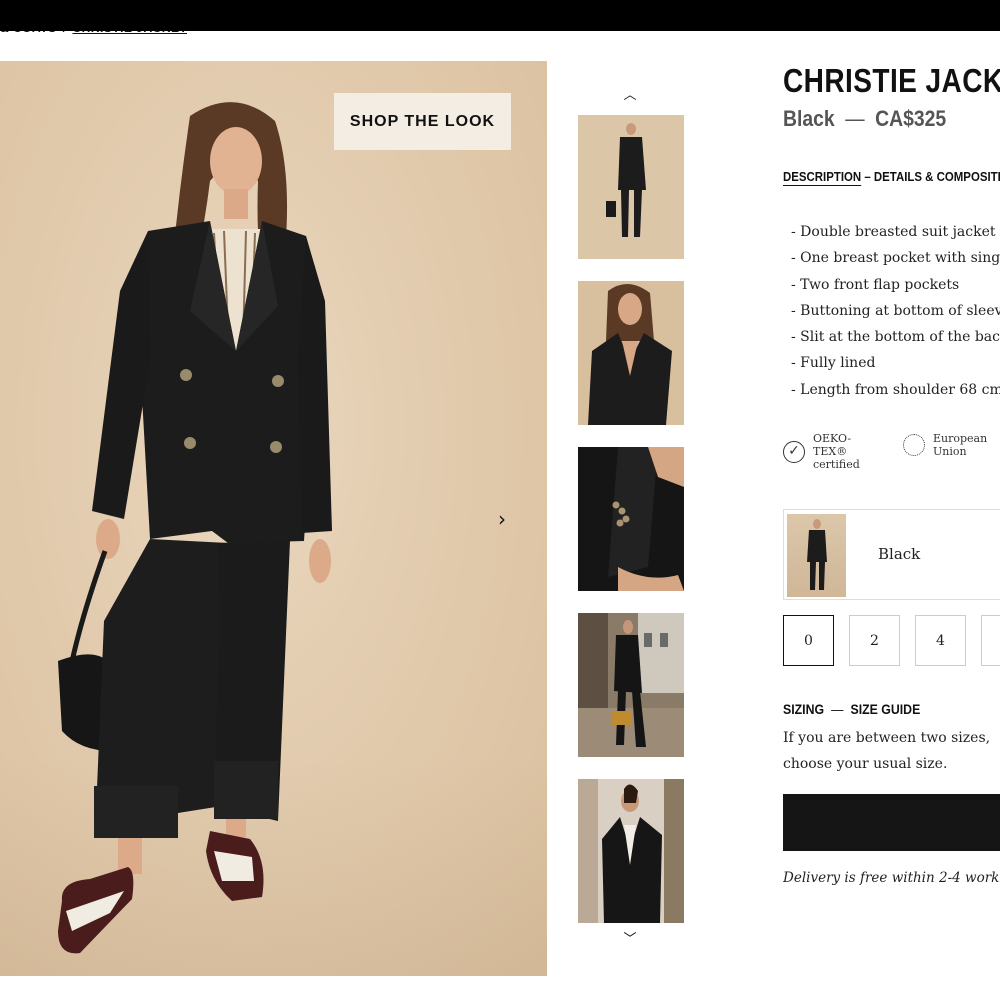 This screenshot has height=1000, width=1000. I want to click on list-item: - Fully lined, so click(833, 363).